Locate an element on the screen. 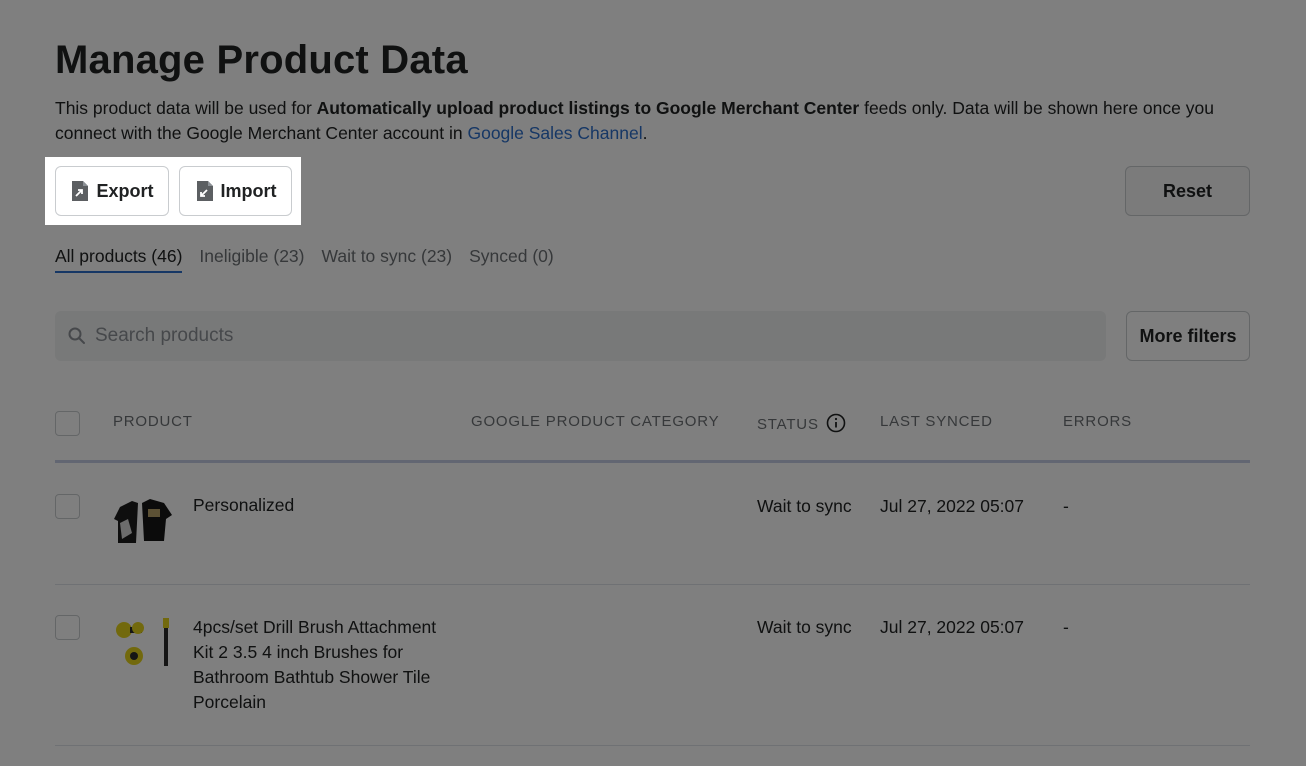 This screenshot has width=1306, height=766. desc-text: This product data will be used for is located at coordinates (186, 108).